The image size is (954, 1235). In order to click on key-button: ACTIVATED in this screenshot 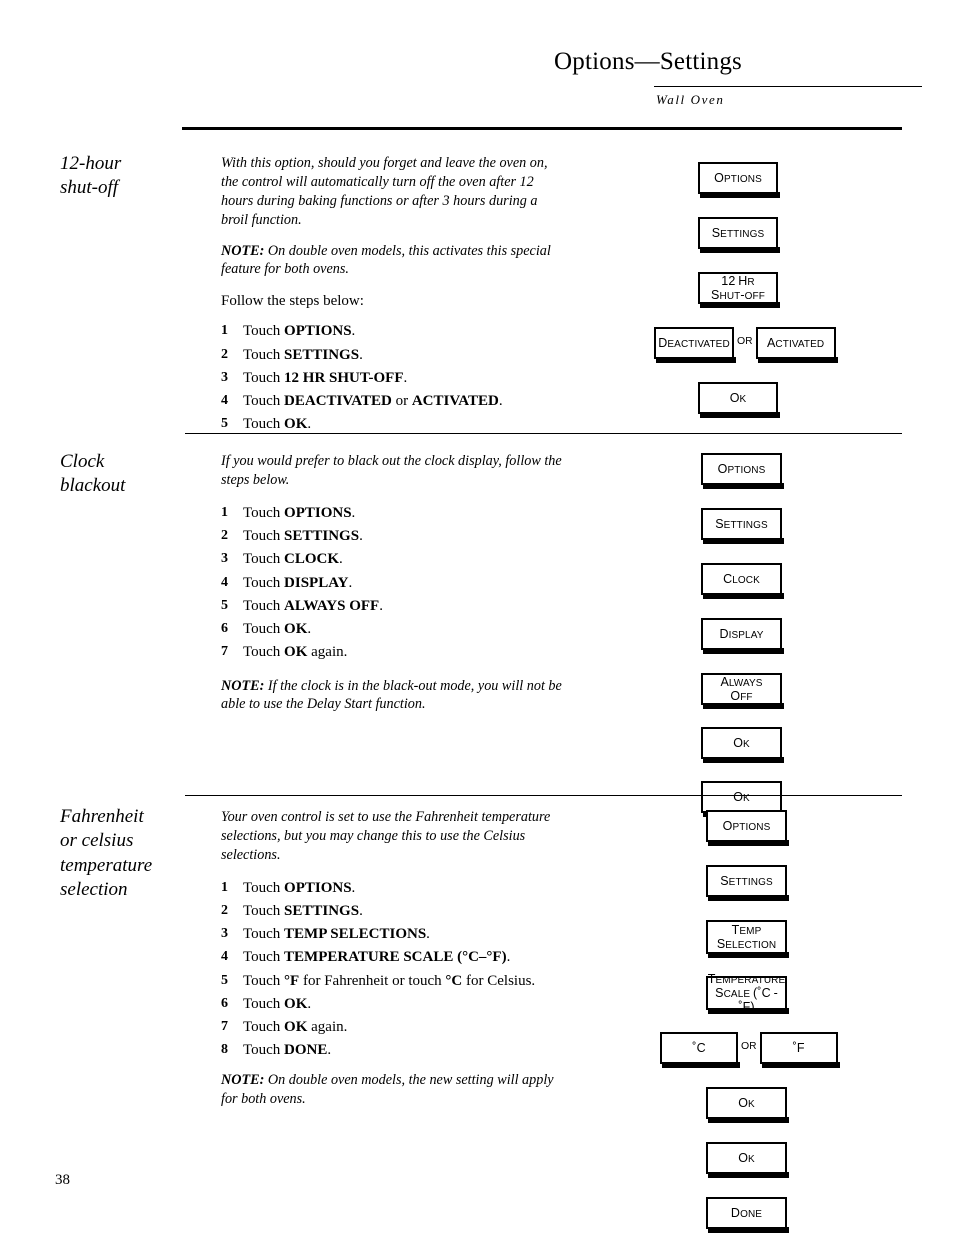, I will do `click(796, 345)`.